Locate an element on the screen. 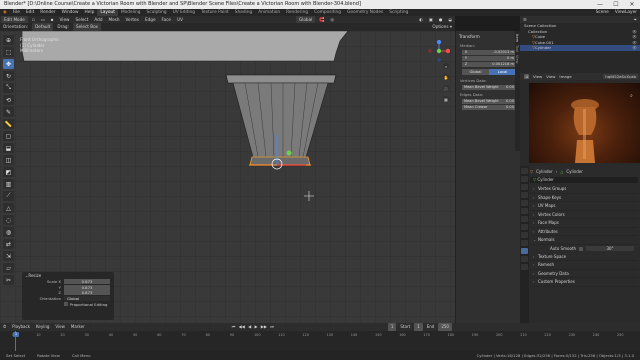 The height and width of the screenshot is (360, 640). edge-select-icon: ▭ is located at coordinates (43, 19).